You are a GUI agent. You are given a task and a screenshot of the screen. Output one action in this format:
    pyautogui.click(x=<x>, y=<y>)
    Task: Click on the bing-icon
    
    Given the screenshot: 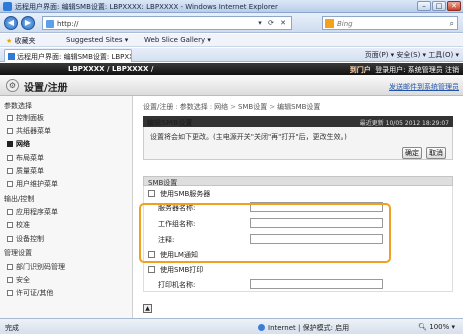 What is the action you would take?
    pyautogui.click(x=329, y=23)
    